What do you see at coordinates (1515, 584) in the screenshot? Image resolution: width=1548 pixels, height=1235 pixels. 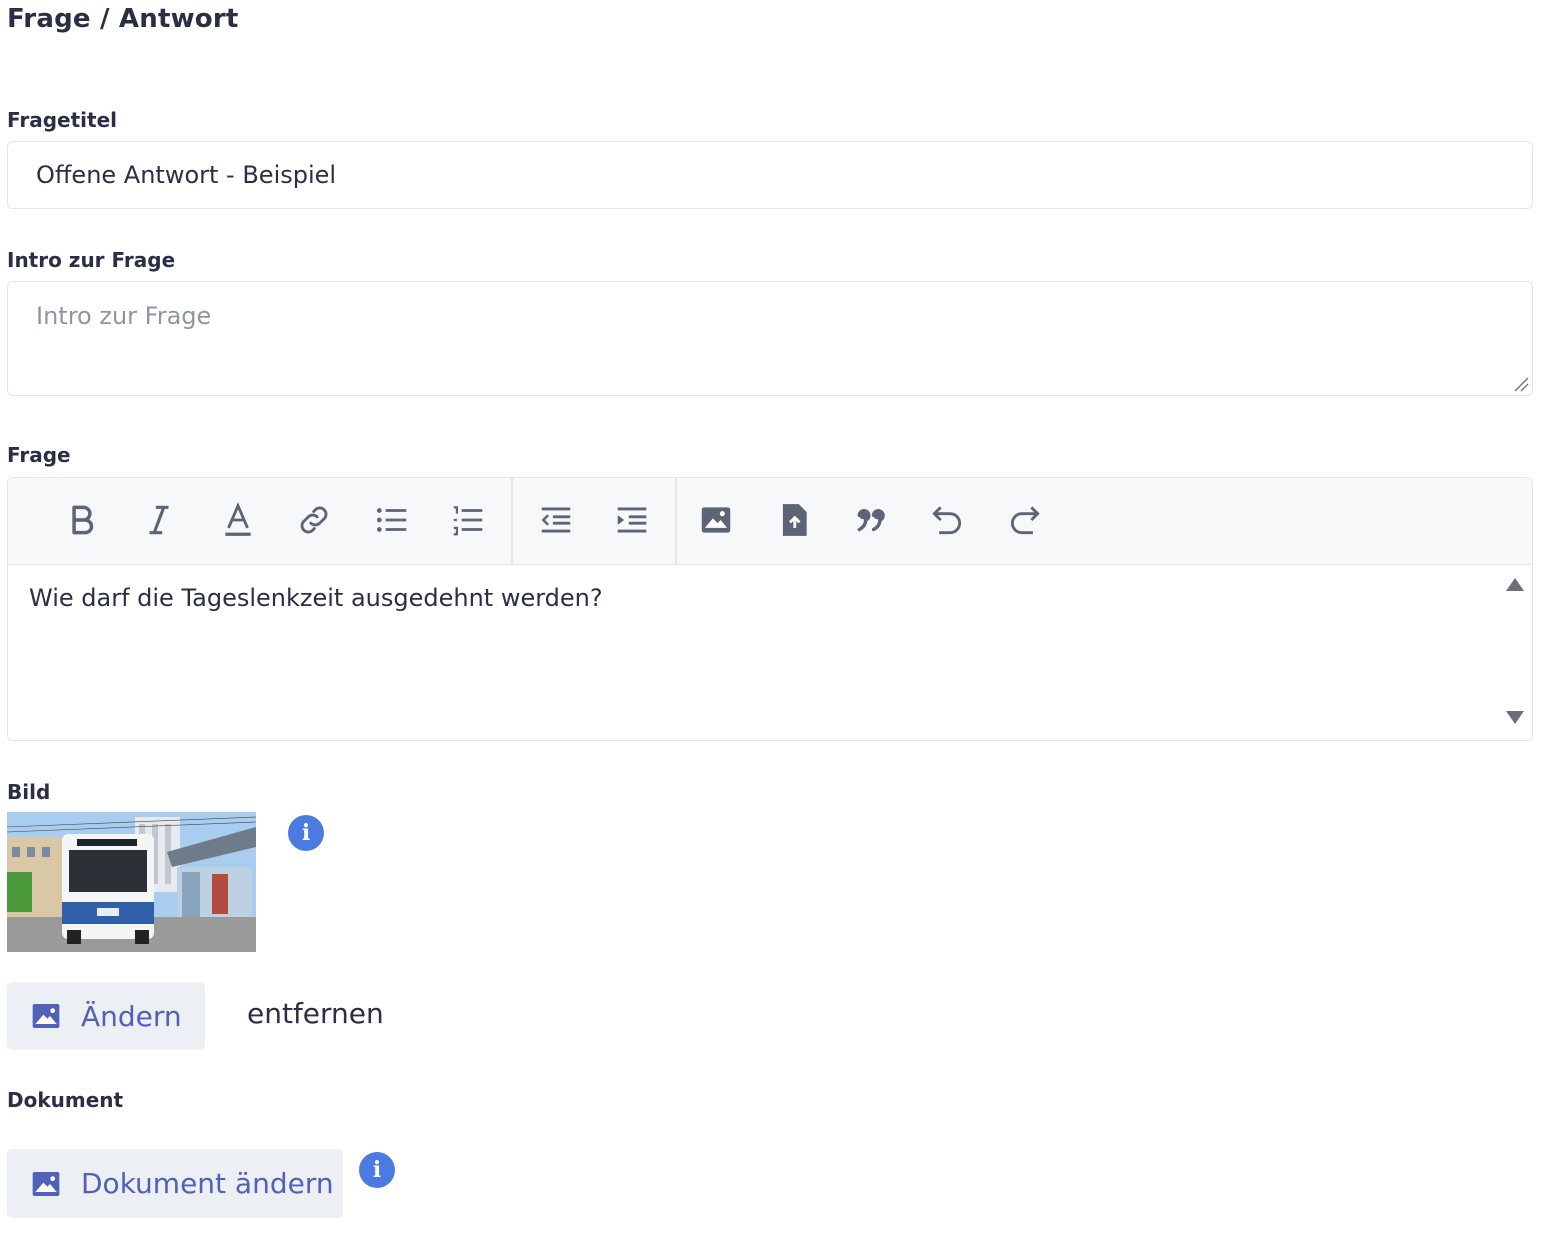 I see `scroll-up-arrow-icon` at bounding box center [1515, 584].